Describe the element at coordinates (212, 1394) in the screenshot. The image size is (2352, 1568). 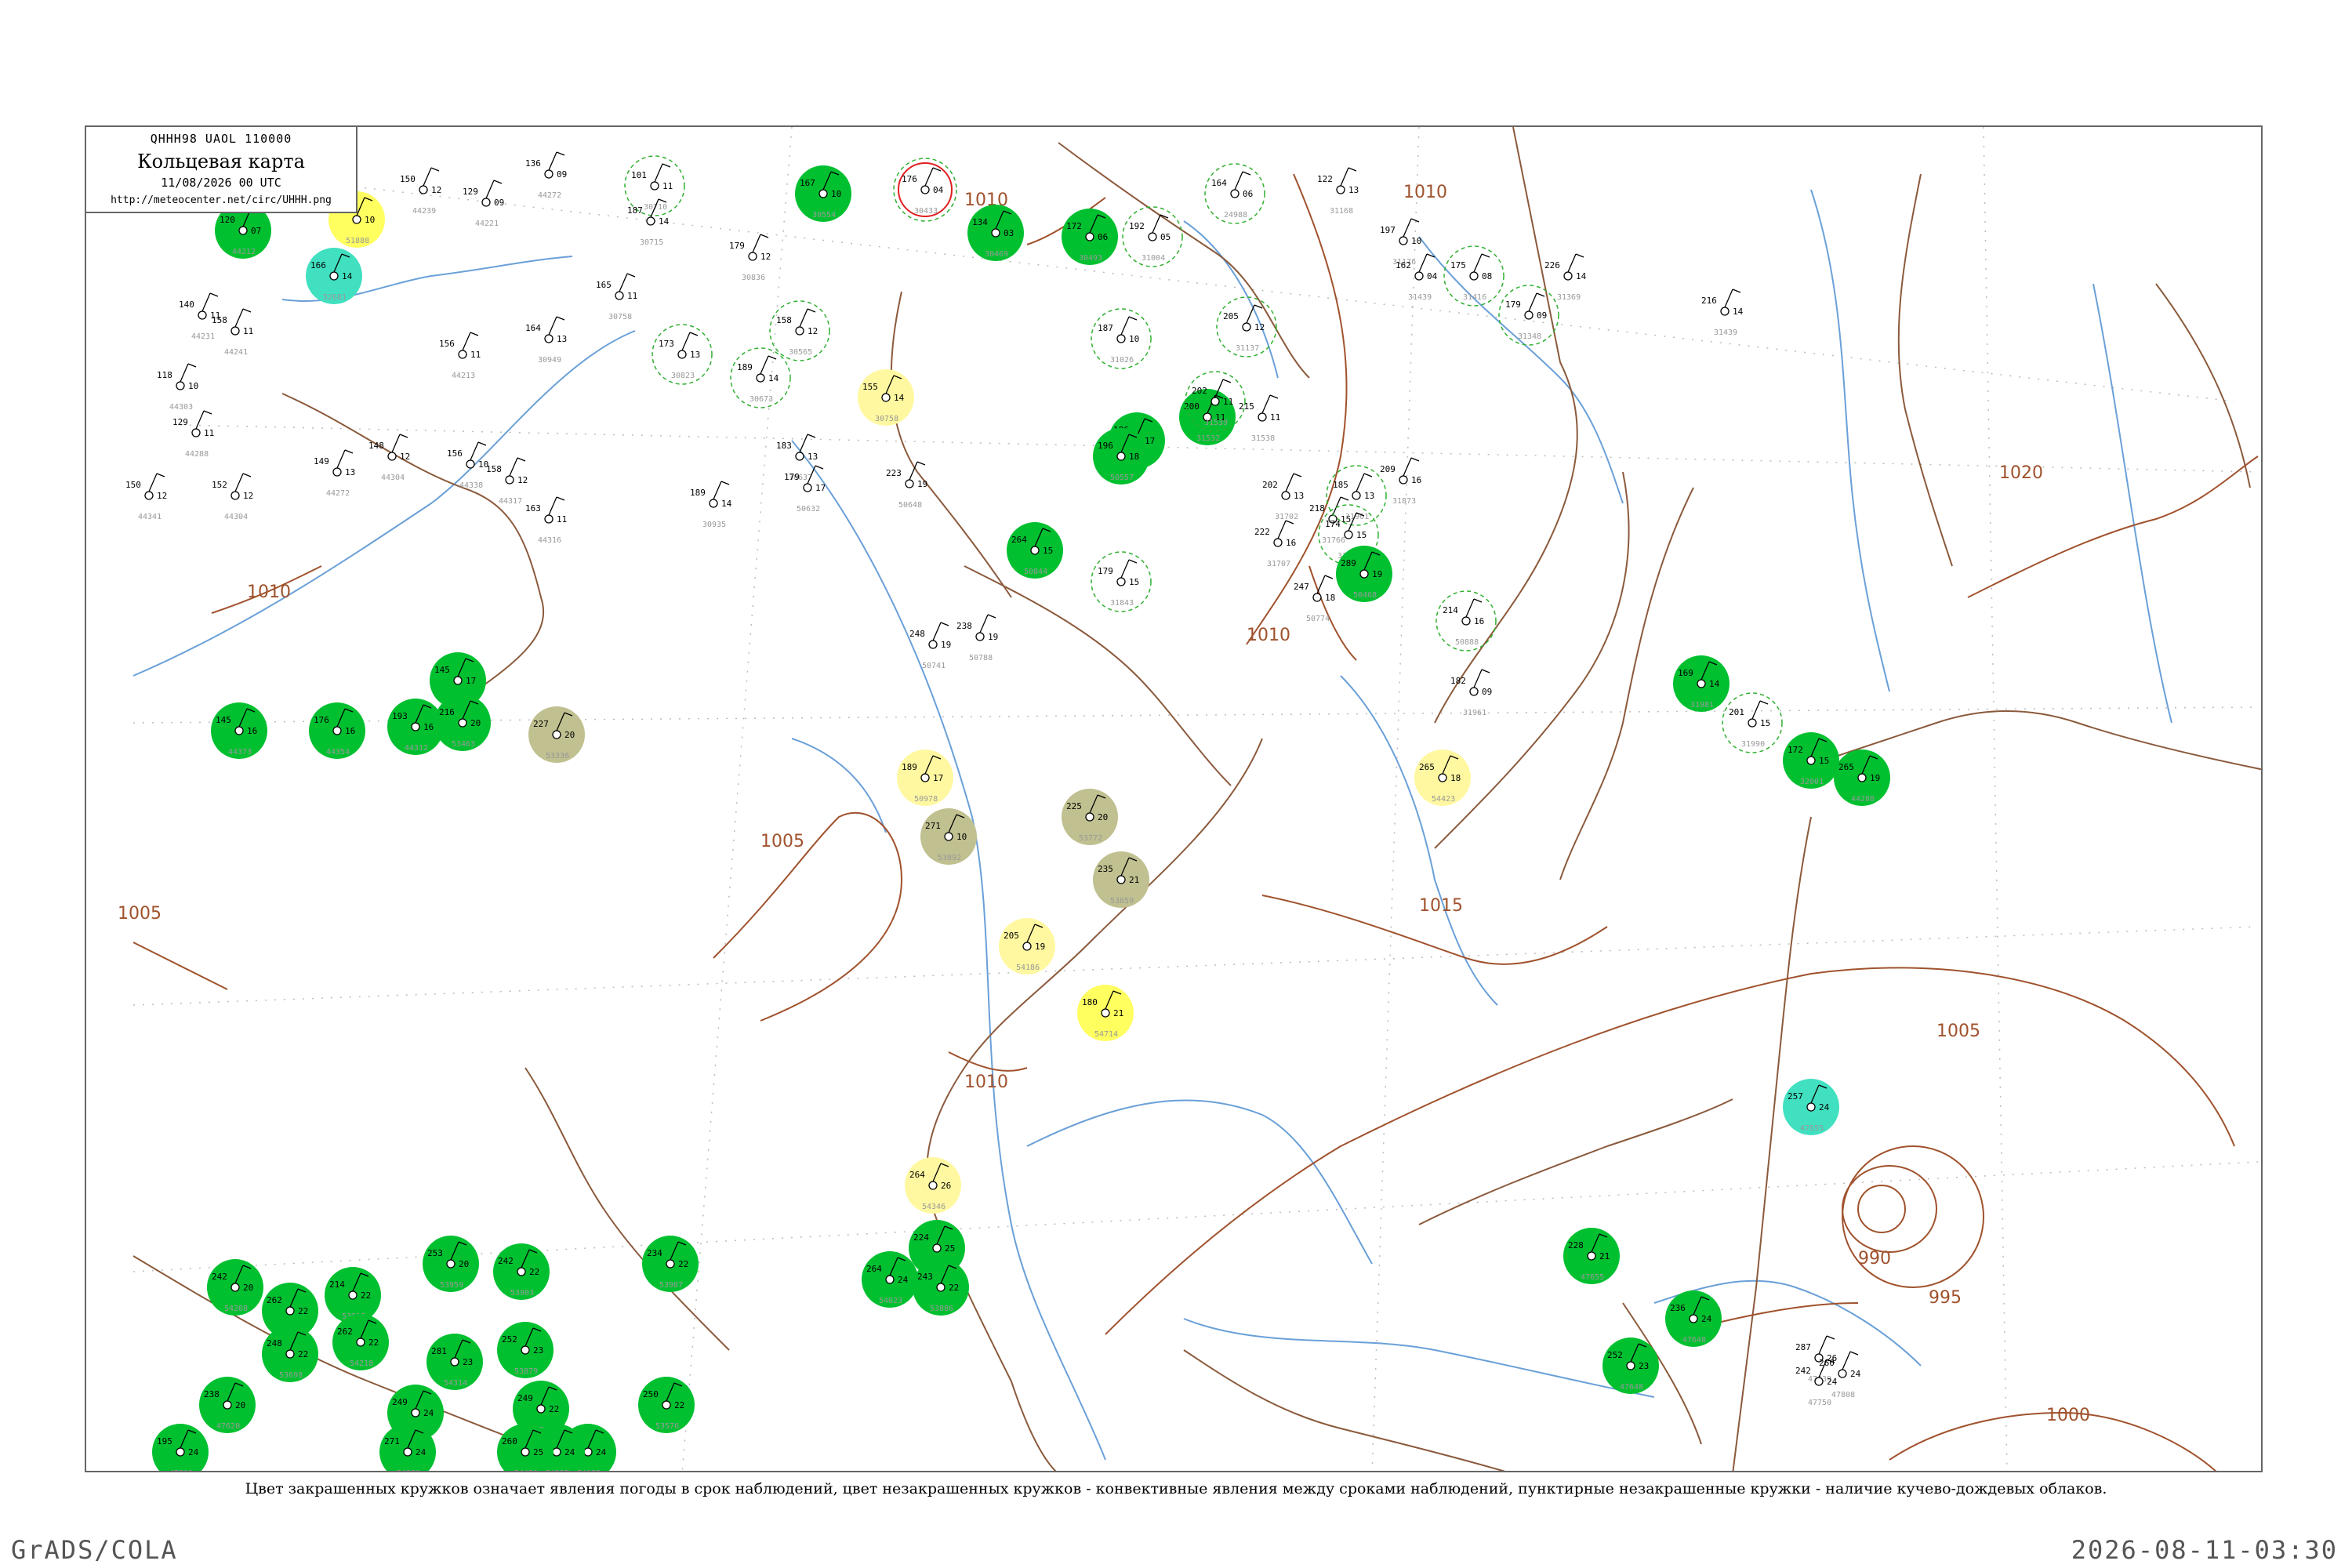
I see `station-pressure: 238` at that location.